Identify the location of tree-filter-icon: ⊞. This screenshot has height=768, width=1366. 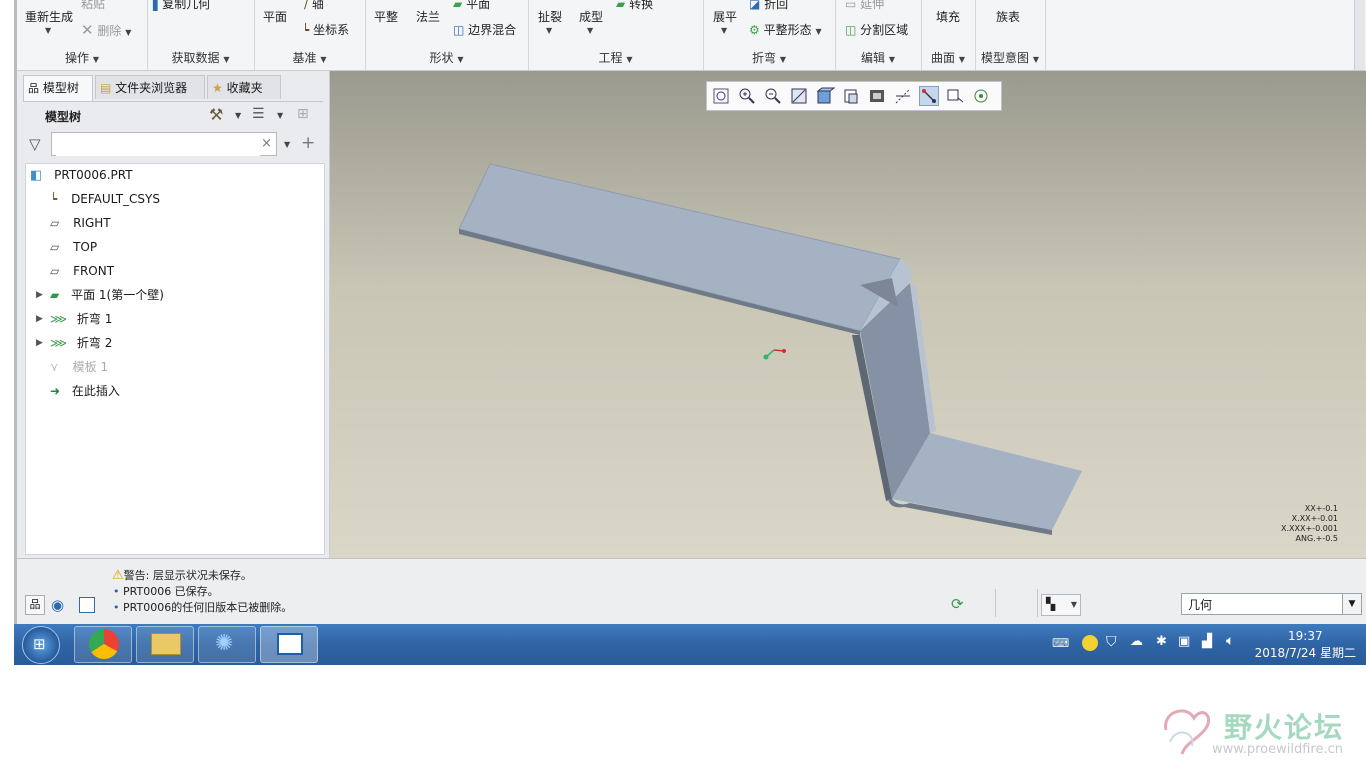
(303, 114).